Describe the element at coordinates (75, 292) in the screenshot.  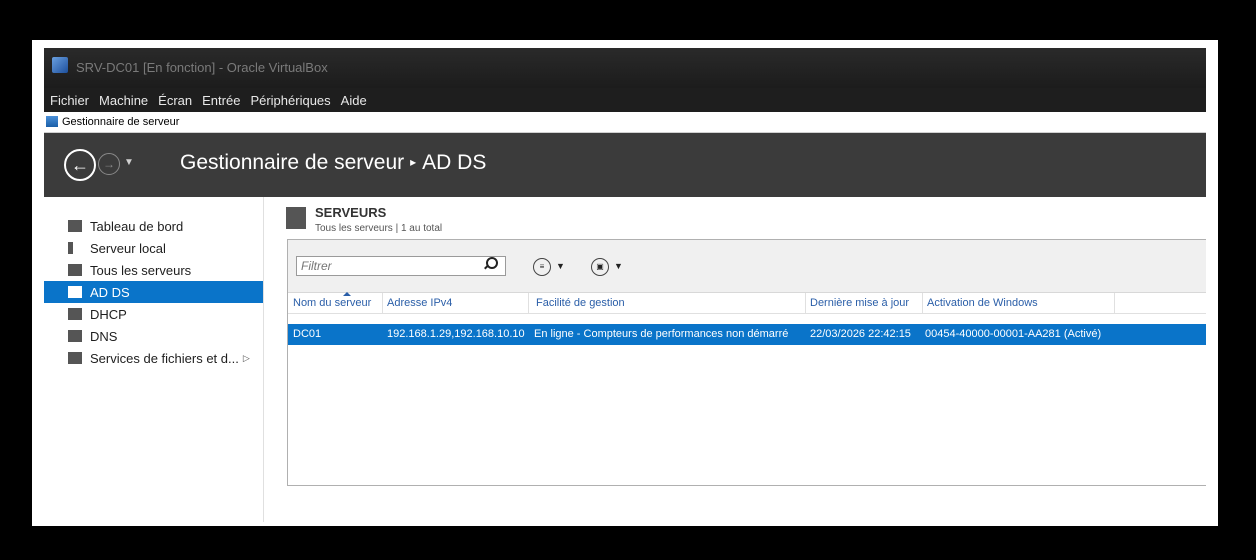
I see `adds-icon` at that location.